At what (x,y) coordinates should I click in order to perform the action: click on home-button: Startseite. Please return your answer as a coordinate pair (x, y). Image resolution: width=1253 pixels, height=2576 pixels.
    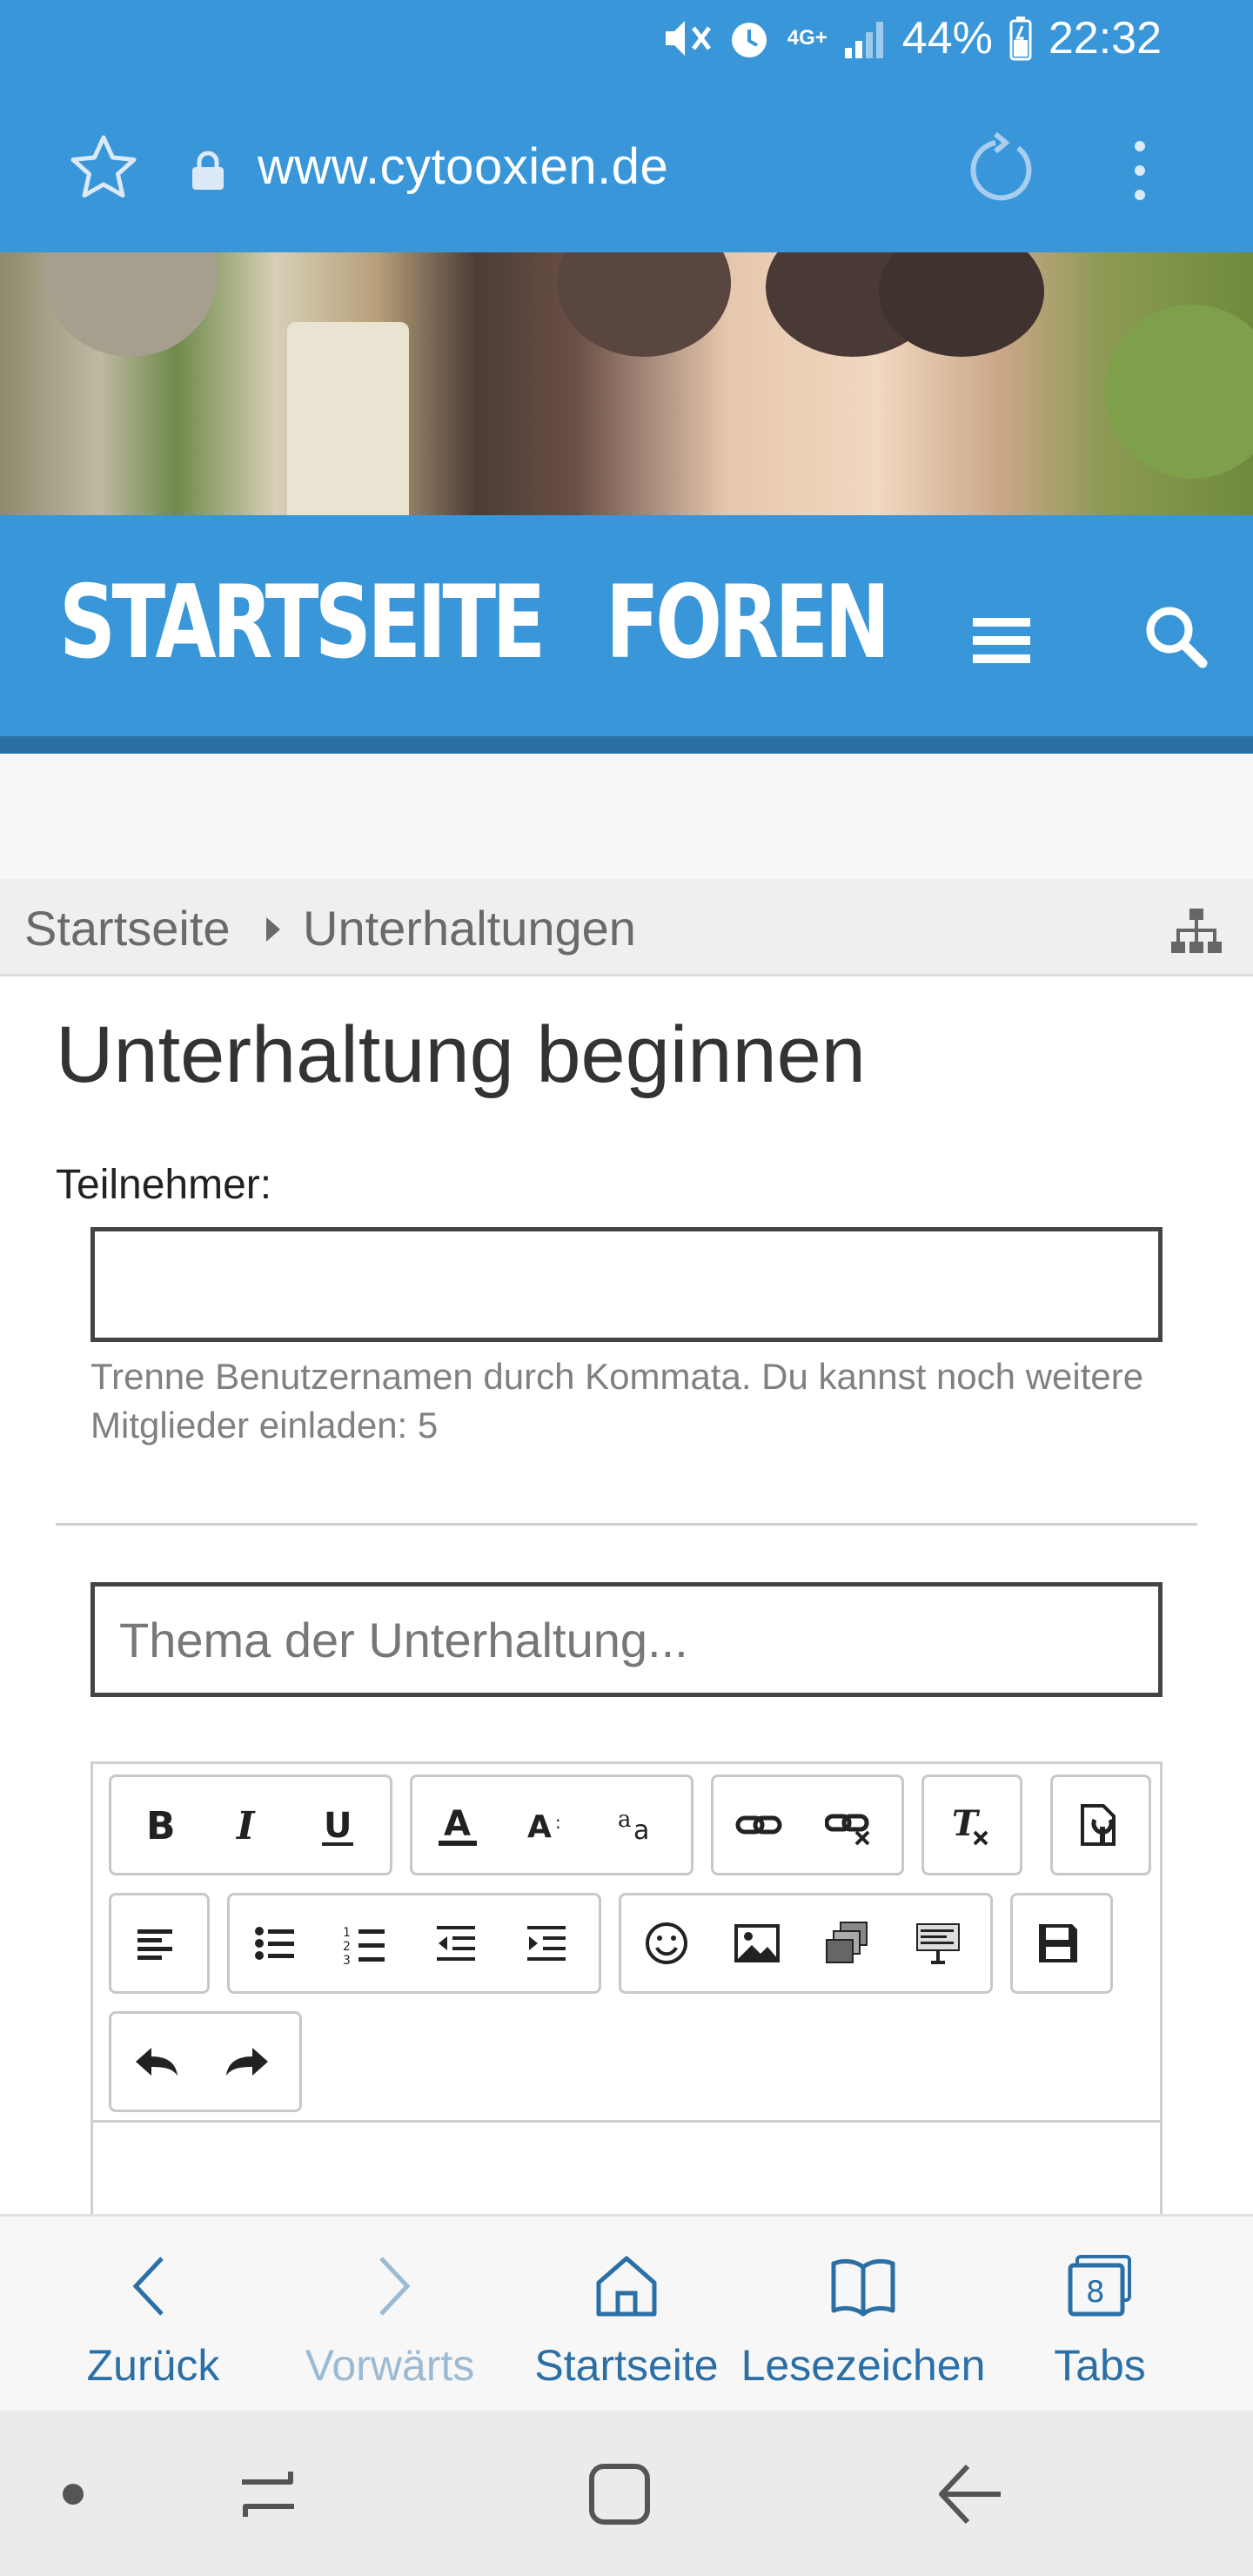
    Looking at the image, I should click on (626, 2315).